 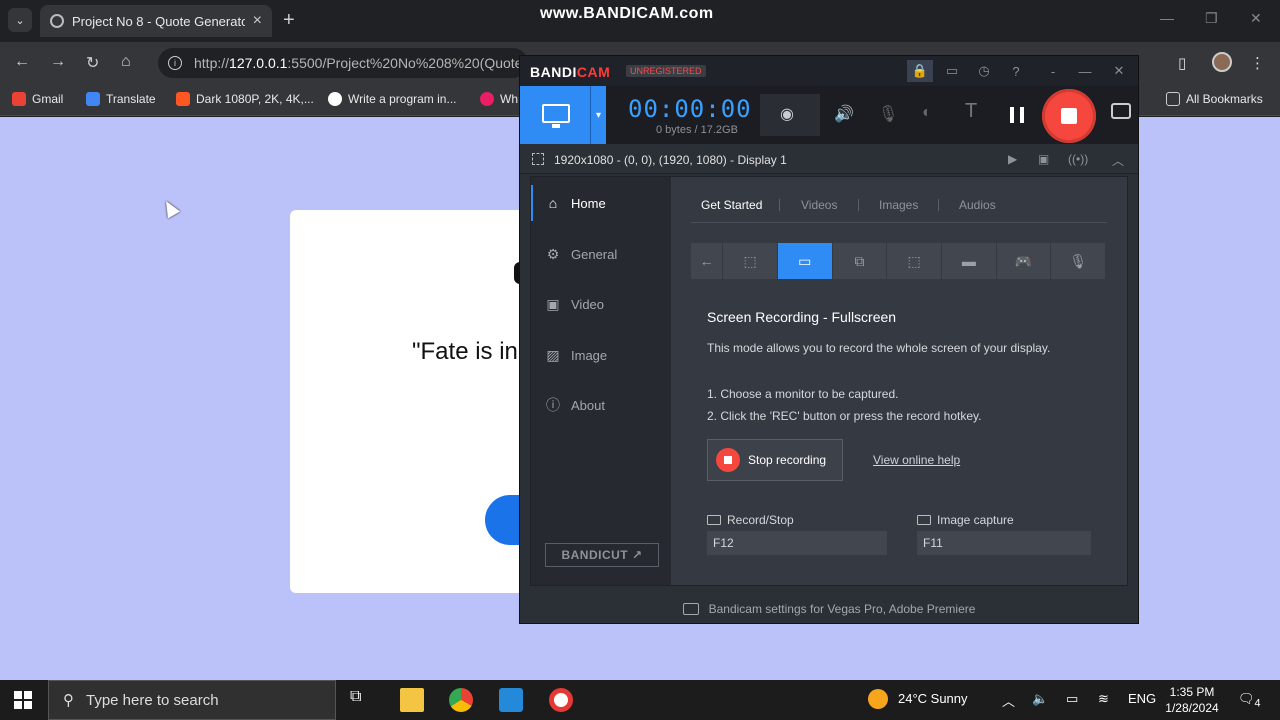 What do you see at coordinates (1257, 703) in the screenshot?
I see `notification-count: 4` at bounding box center [1257, 703].